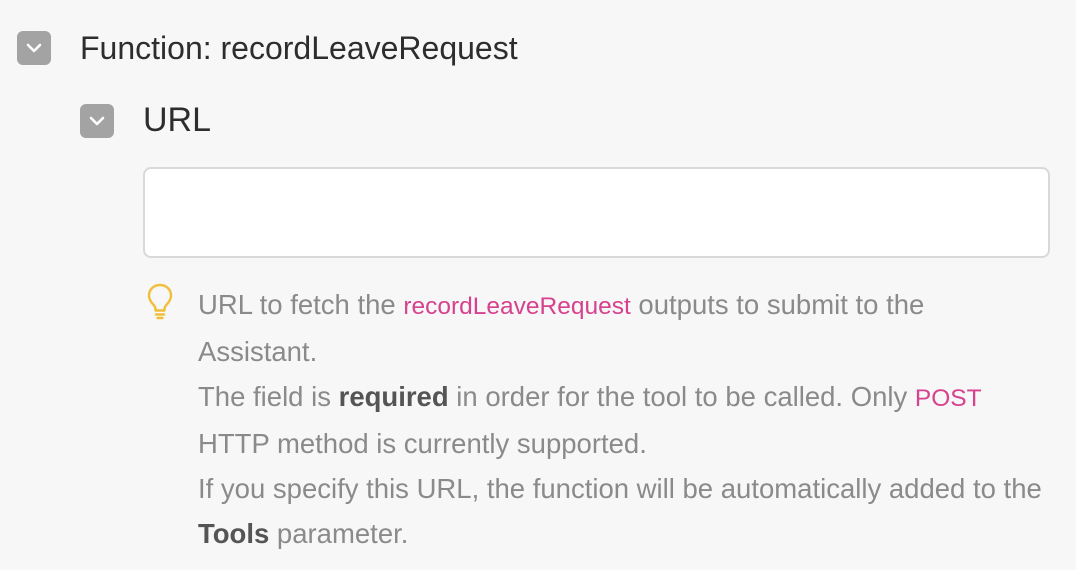 The height and width of the screenshot is (570, 1076). Describe the element at coordinates (948, 398) in the screenshot. I see `inline-code-post: POST` at that location.